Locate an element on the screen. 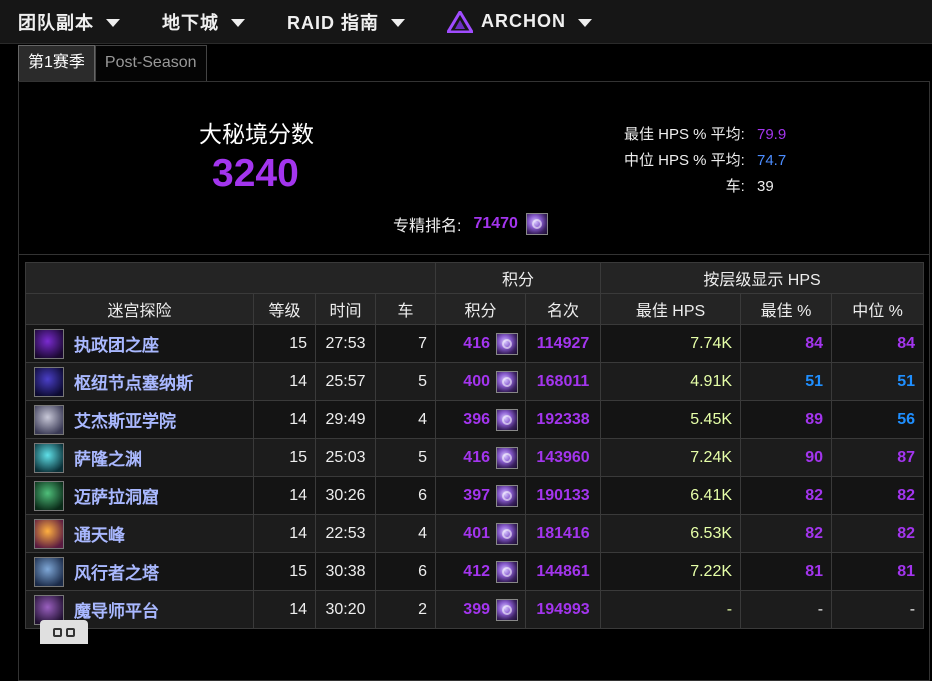 The image size is (932, 681). season-tabs: 第1赛季 Post-Season is located at coordinates (112, 63).